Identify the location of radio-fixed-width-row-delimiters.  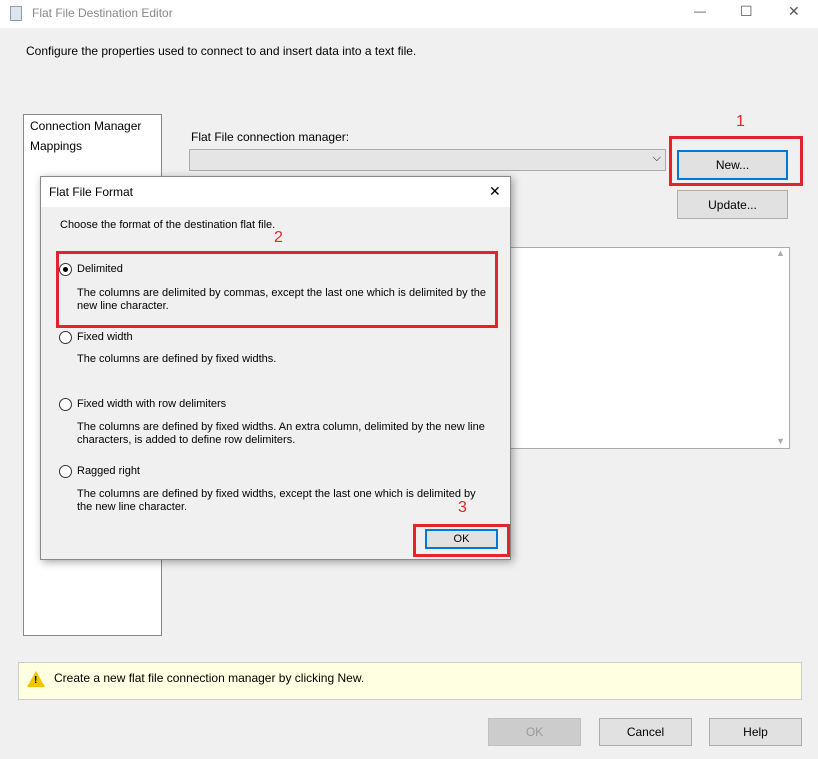
(65, 404).